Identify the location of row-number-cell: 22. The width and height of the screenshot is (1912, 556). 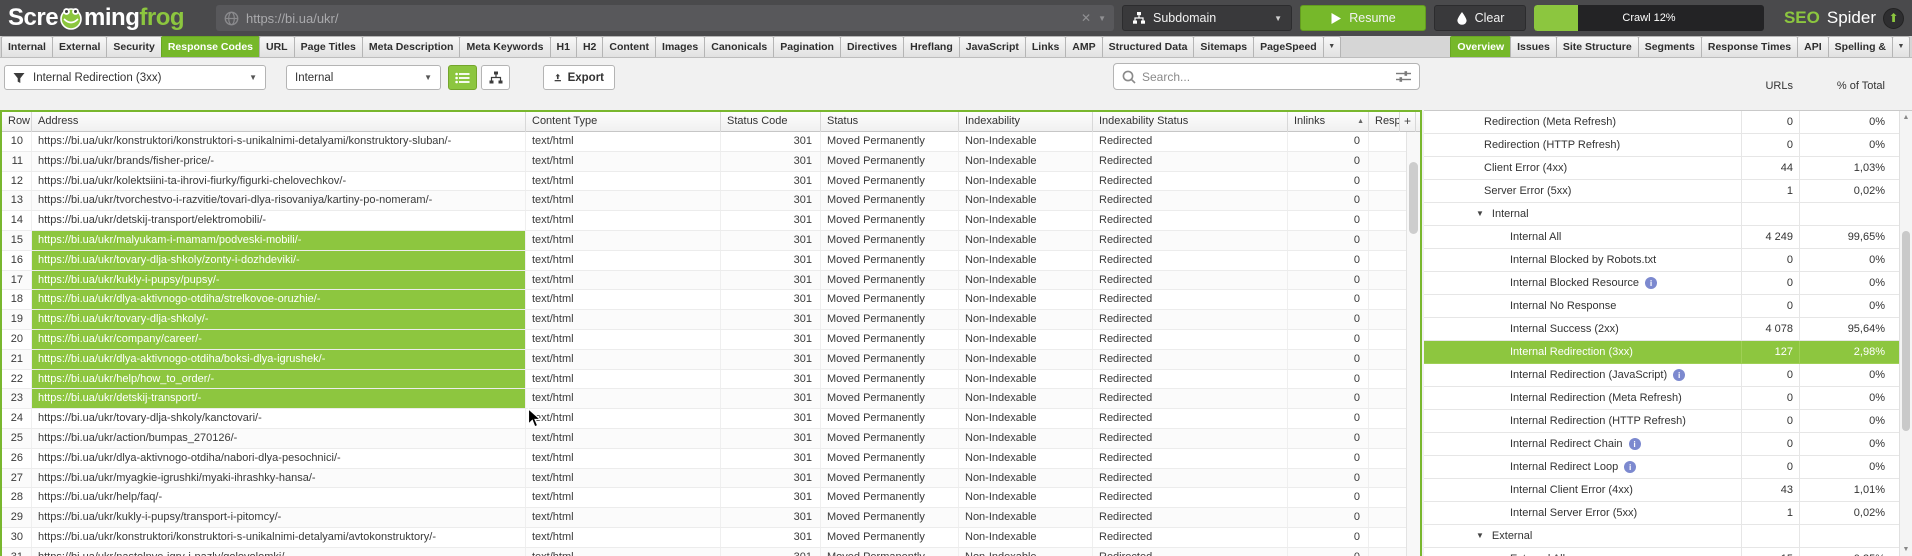
(17, 379).